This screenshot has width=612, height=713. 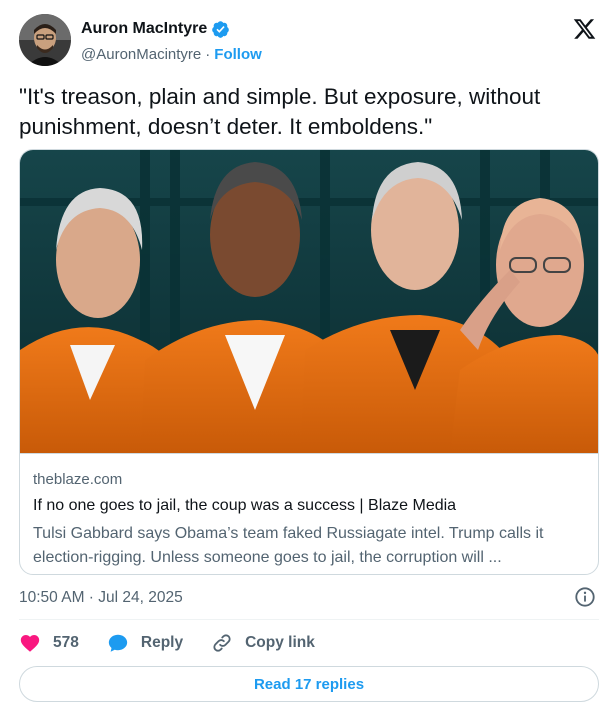 I want to click on verified-badge-icon, so click(x=220, y=29).